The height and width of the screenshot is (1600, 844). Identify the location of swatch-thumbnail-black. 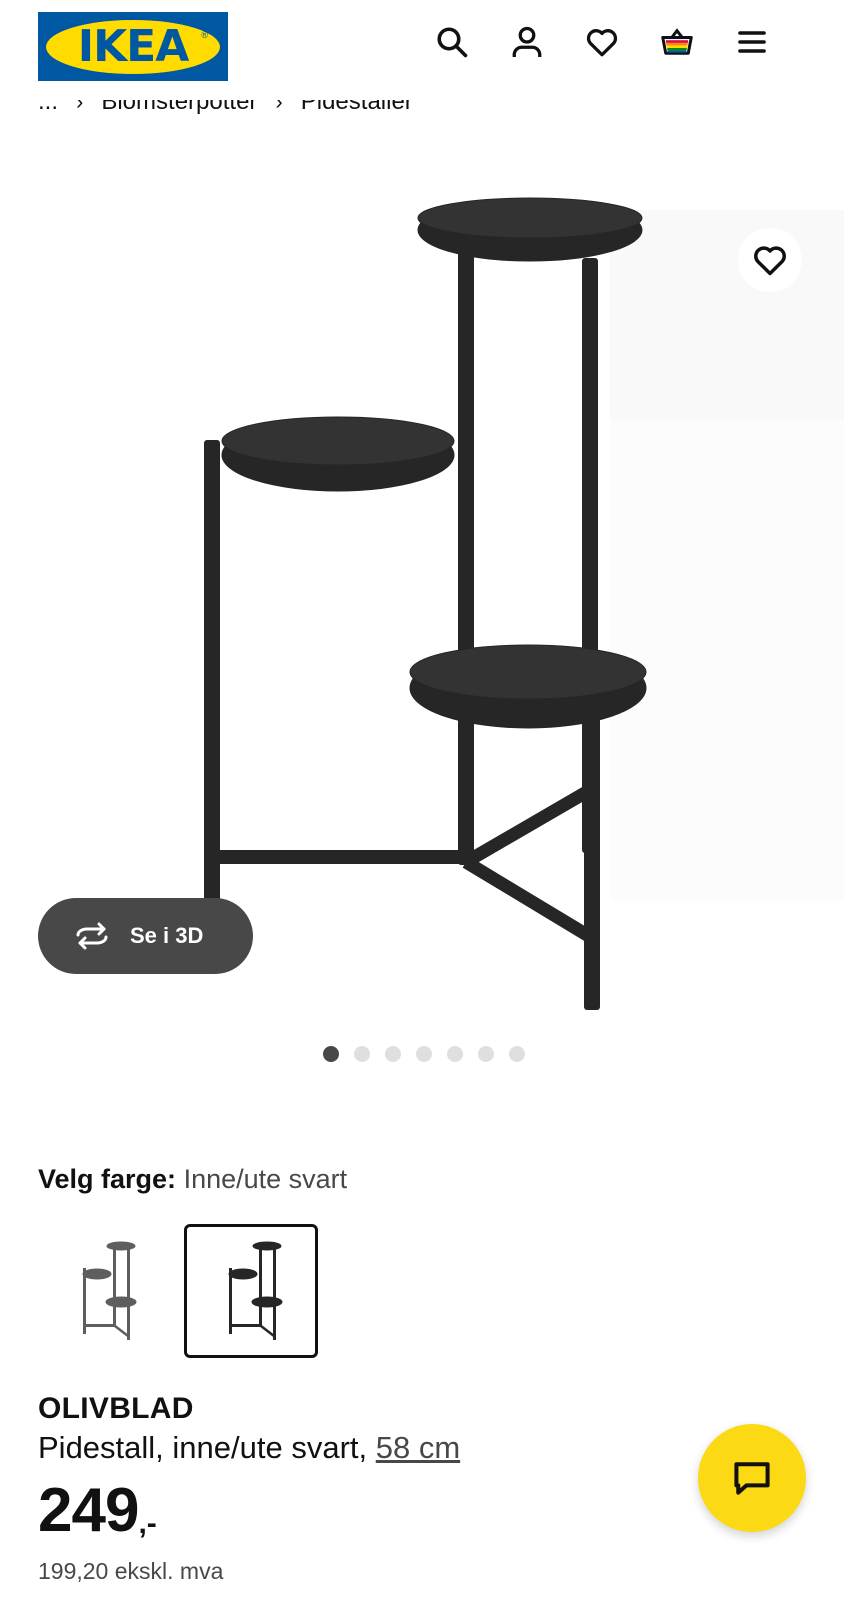
(255, 1290).